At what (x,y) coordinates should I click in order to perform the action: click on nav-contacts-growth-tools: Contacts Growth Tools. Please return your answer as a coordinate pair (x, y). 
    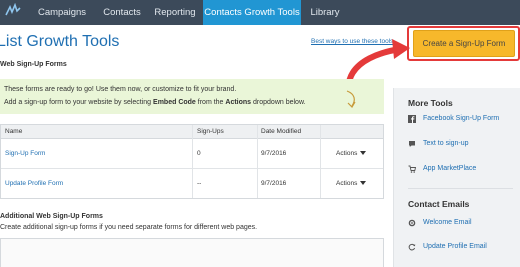
    Looking at the image, I should click on (252, 12).